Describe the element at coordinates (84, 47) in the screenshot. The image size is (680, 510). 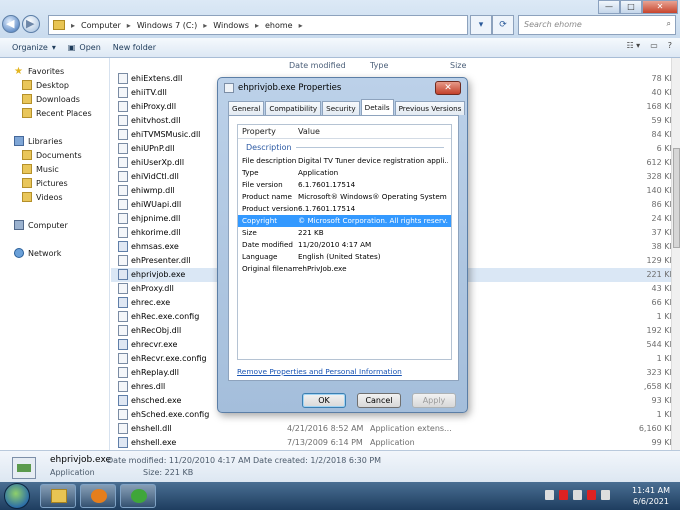
I see `open-button: ▣ Open` at that location.